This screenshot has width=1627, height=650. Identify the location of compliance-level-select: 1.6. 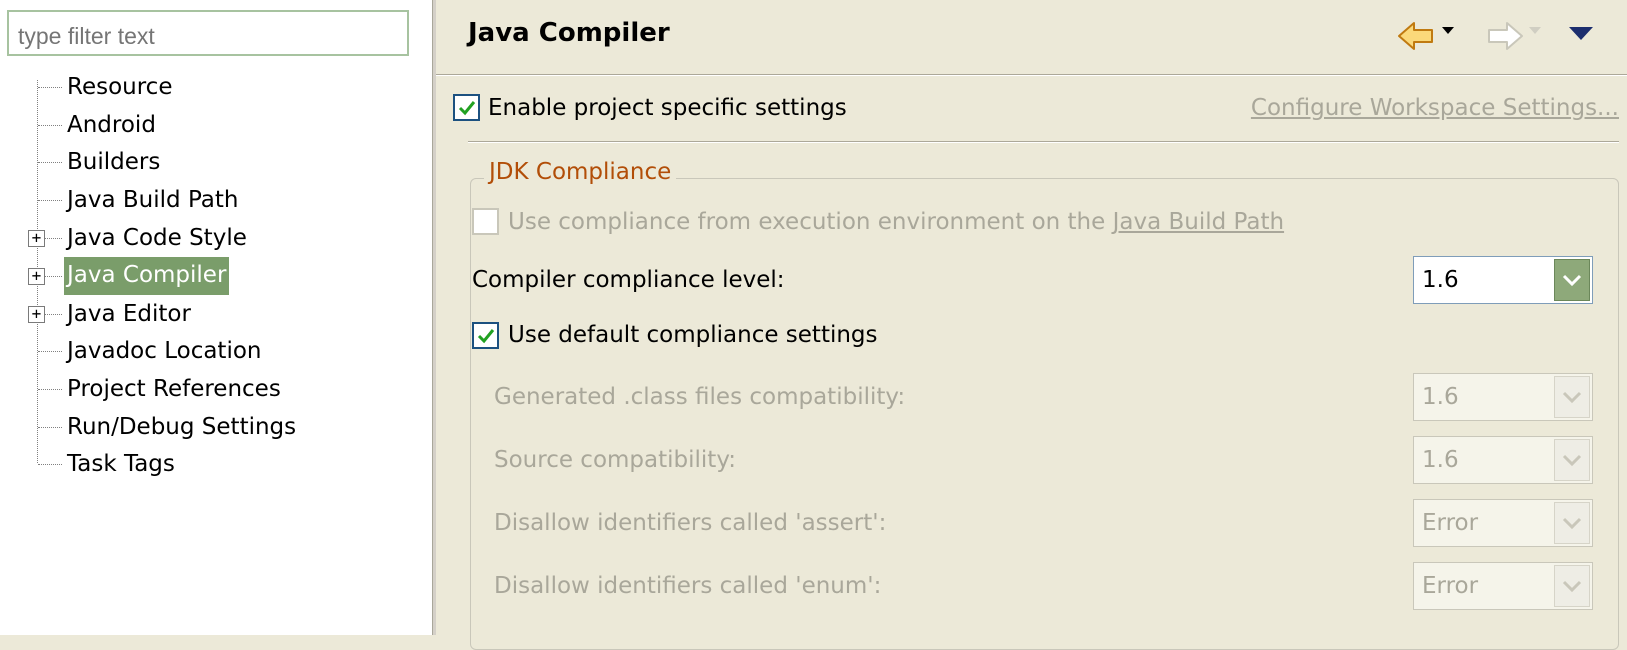
(1503, 280).